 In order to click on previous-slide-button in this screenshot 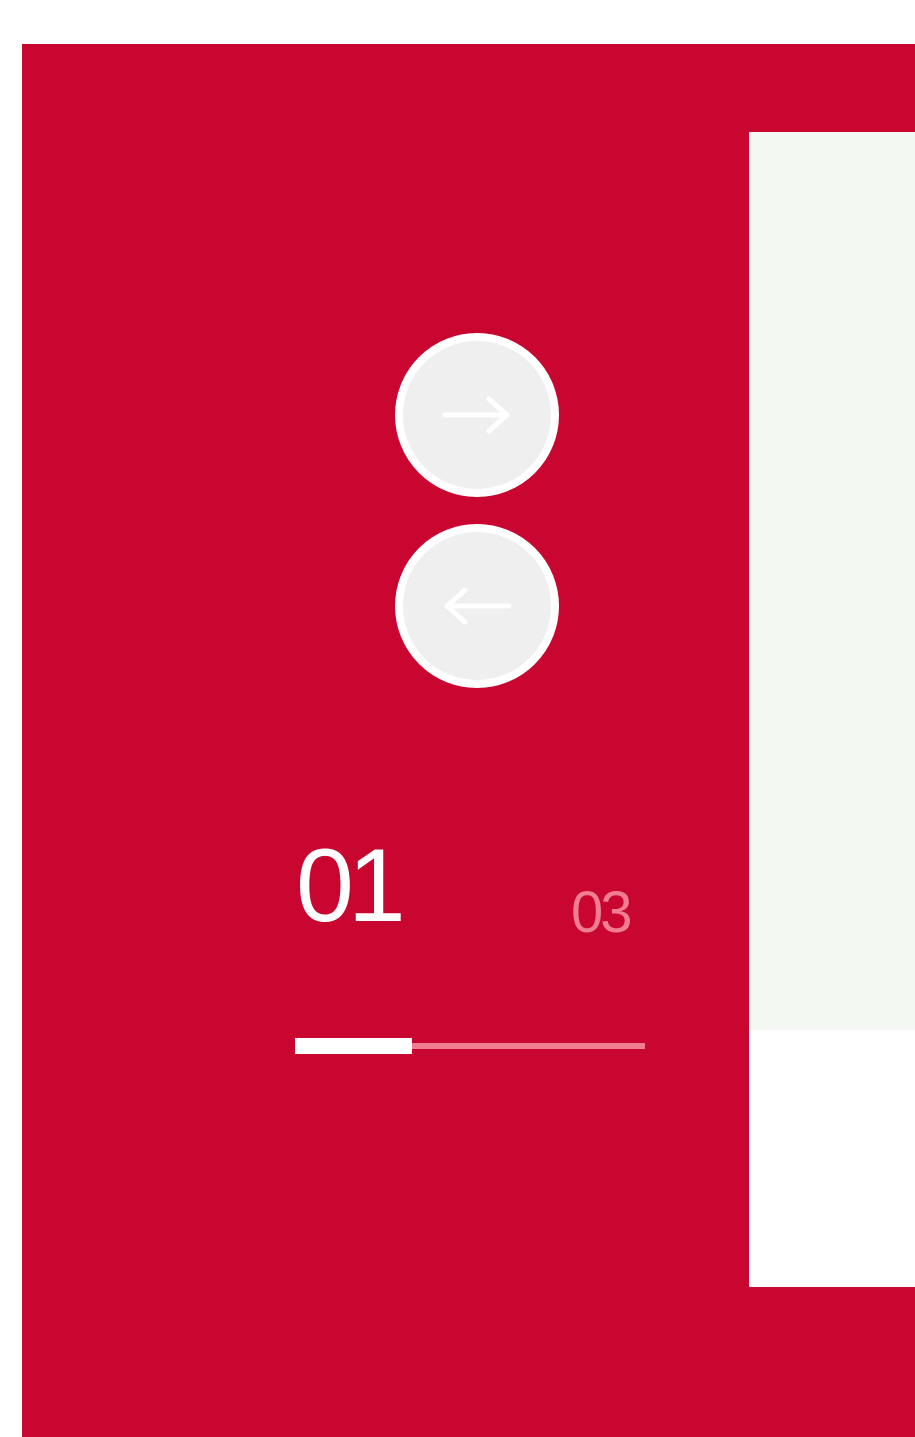, I will do `click(477, 606)`.